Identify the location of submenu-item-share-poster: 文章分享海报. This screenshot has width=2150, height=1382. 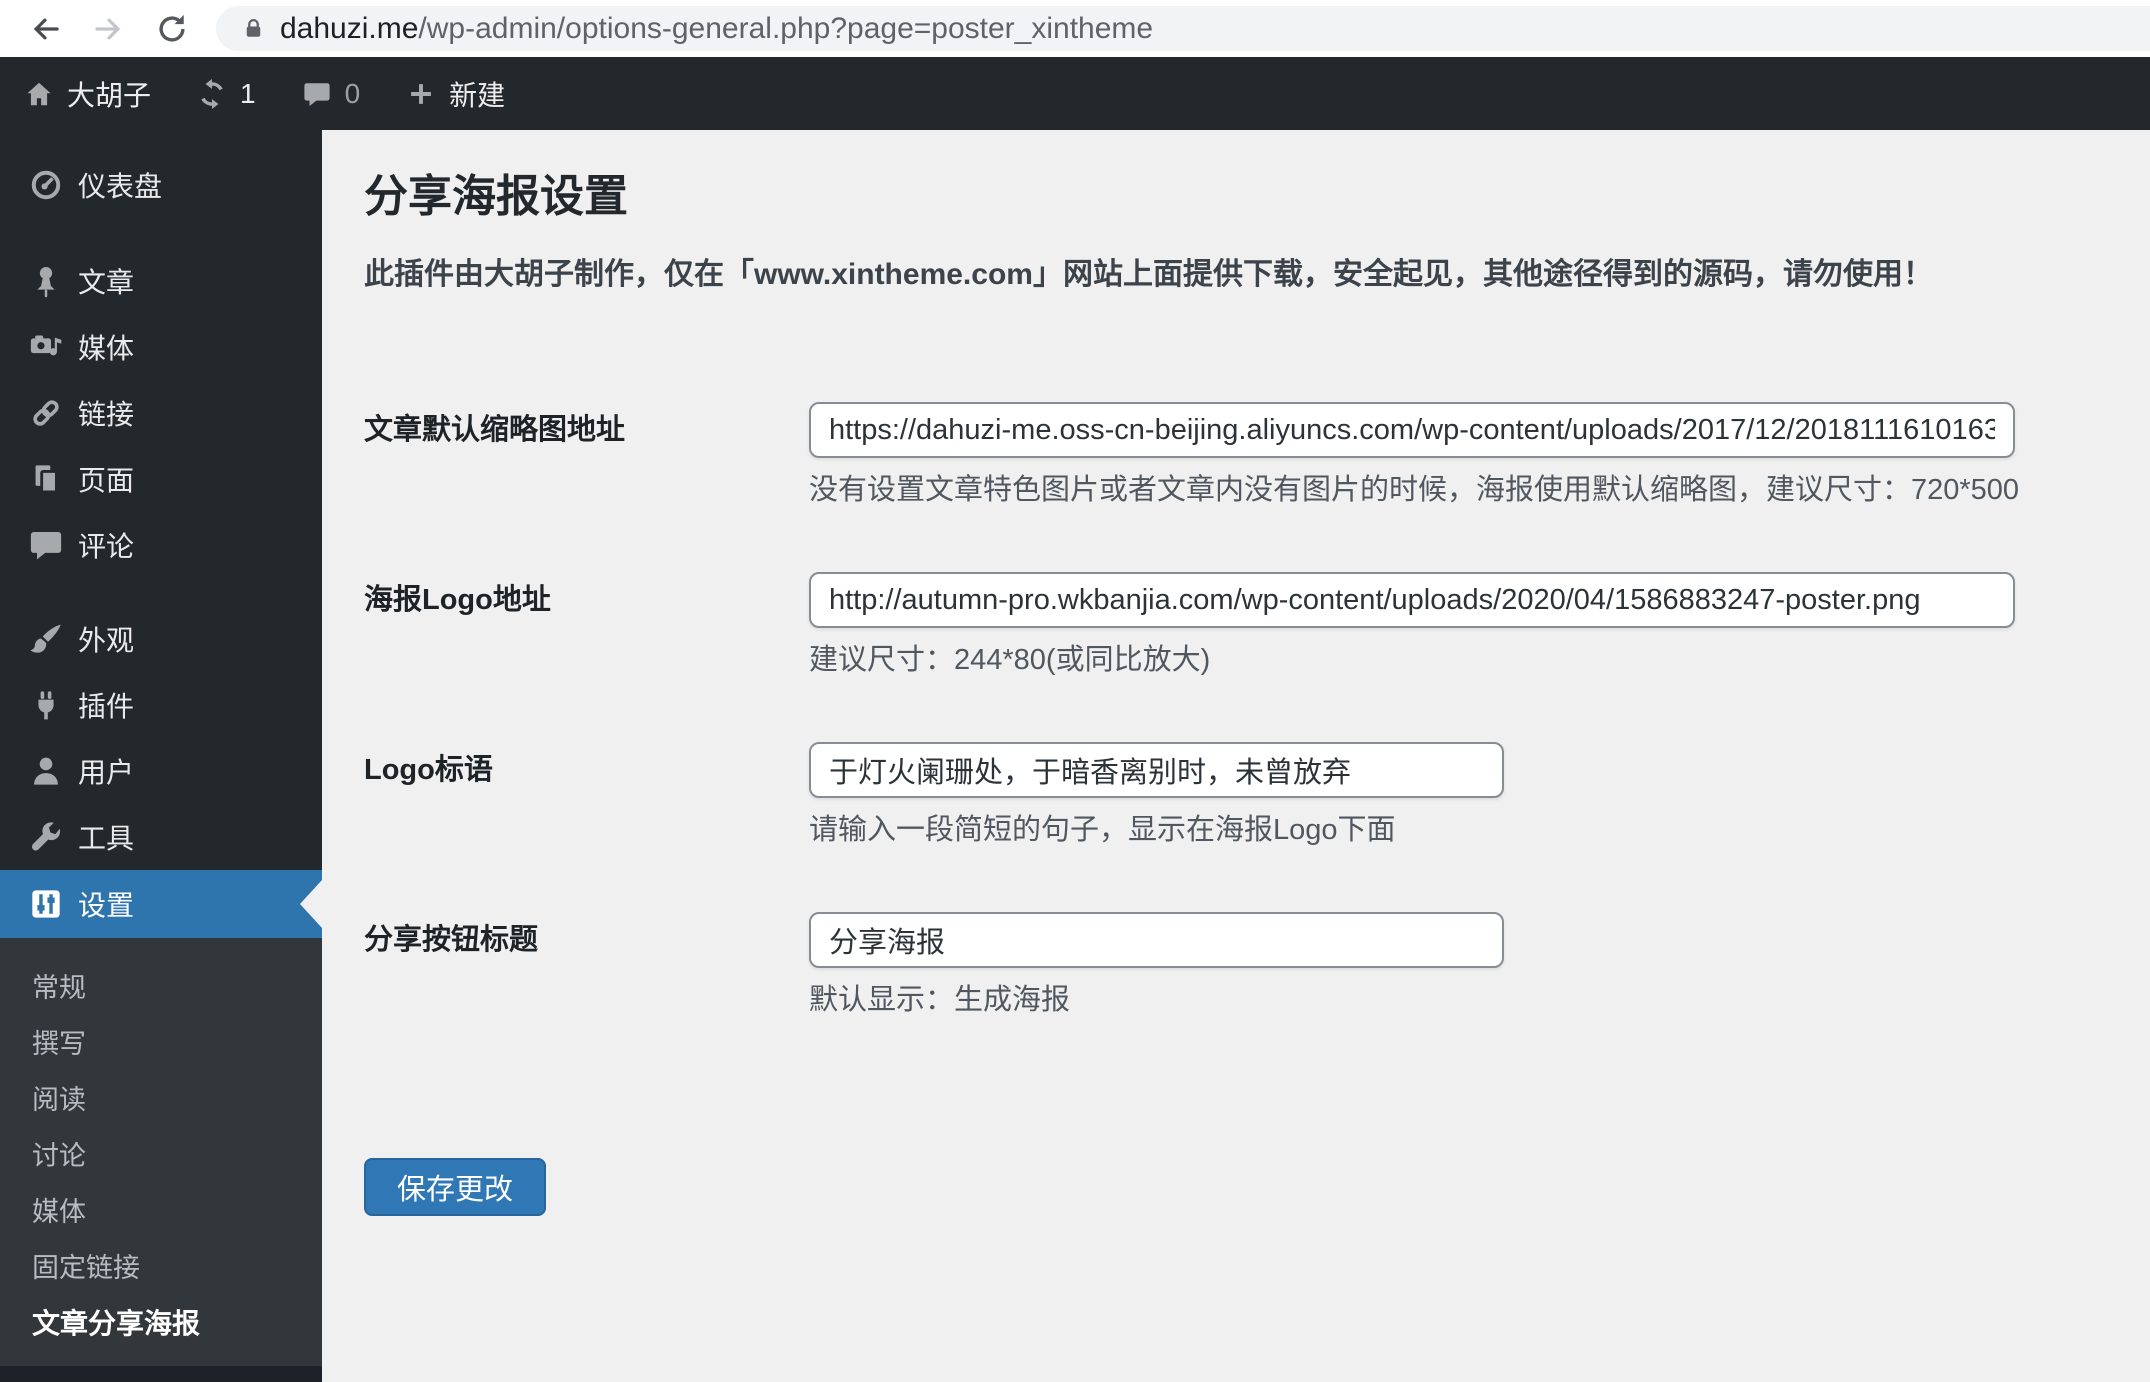
(161, 1324).